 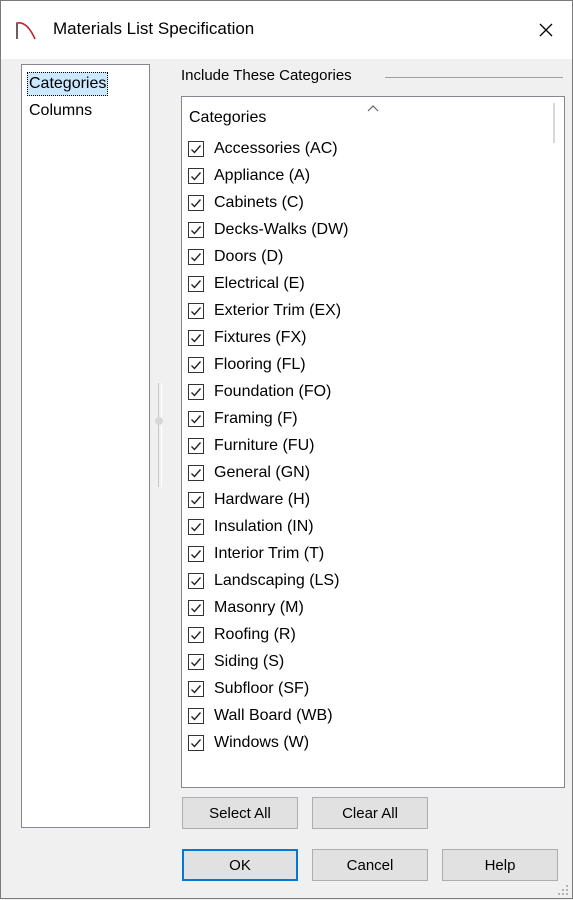 What do you see at coordinates (266, 75) in the screenshot?
I see `group-title: Include These Categories` at bounding box center [266, 75].